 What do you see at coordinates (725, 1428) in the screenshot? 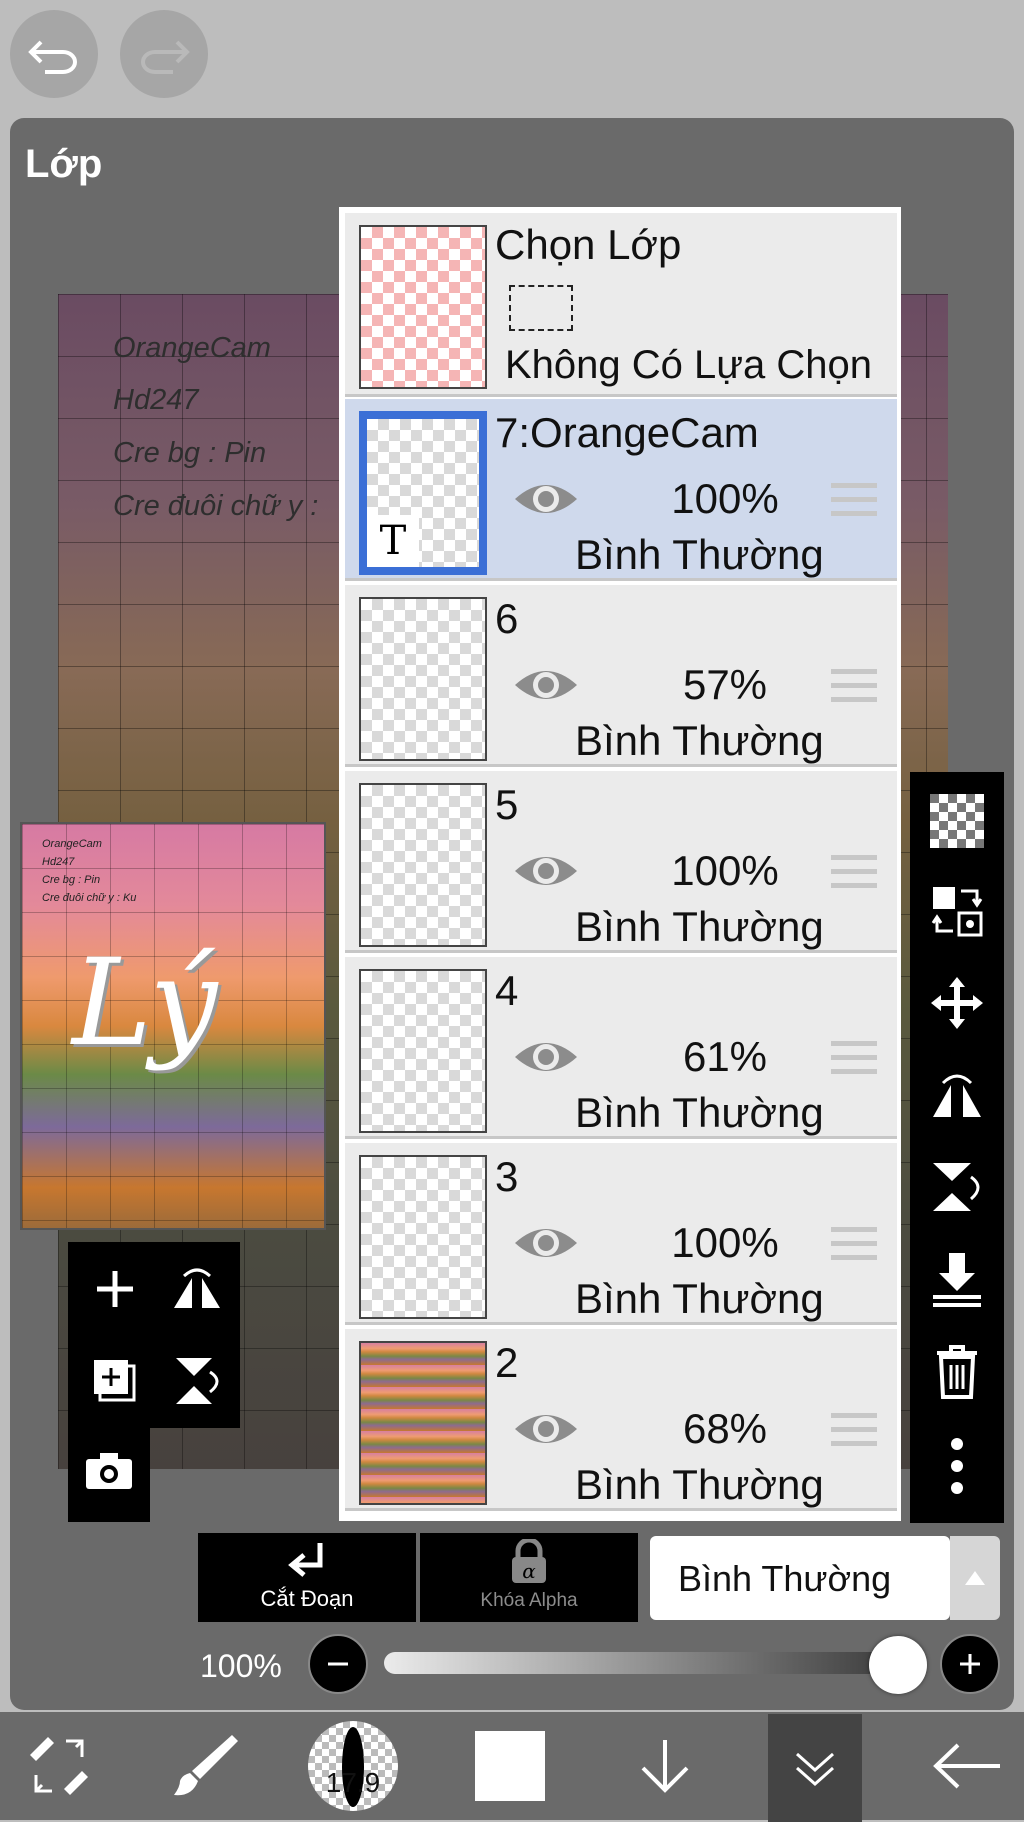
I see `layer-opacity: 68%` at bounding box center [725, 1428].